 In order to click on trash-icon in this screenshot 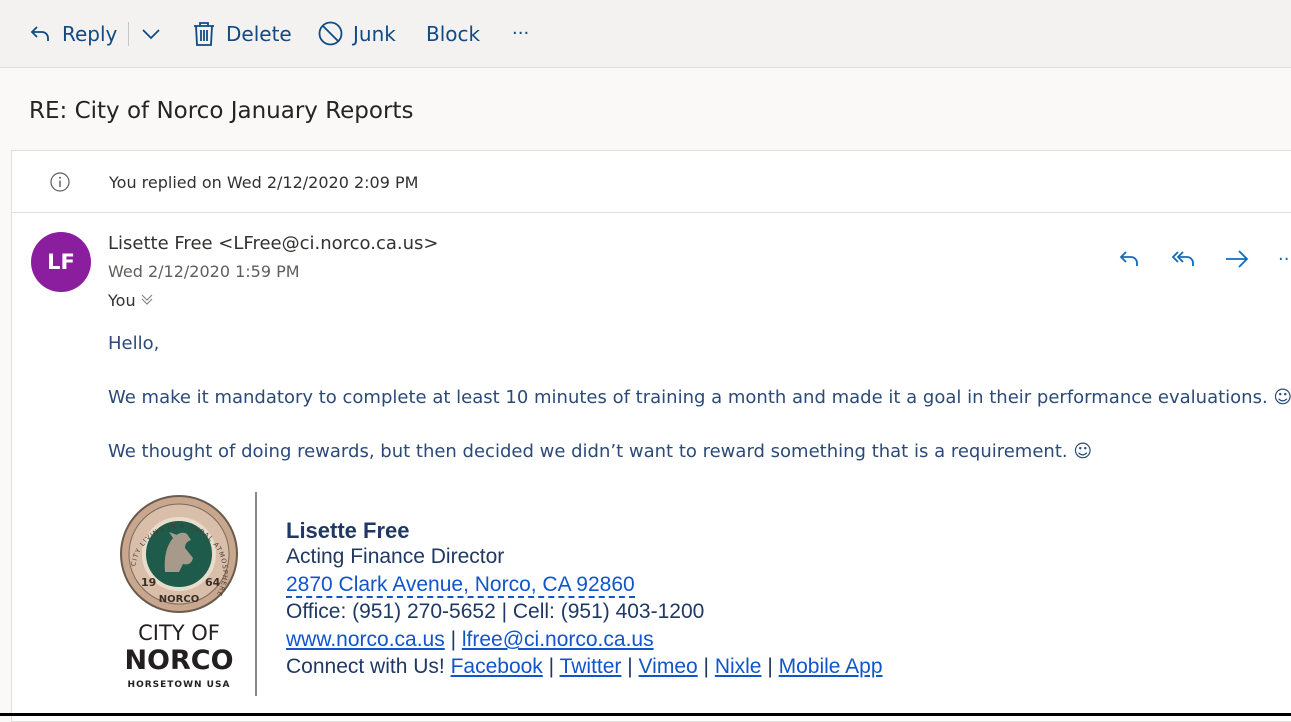, I will do `click(204, 34)`.